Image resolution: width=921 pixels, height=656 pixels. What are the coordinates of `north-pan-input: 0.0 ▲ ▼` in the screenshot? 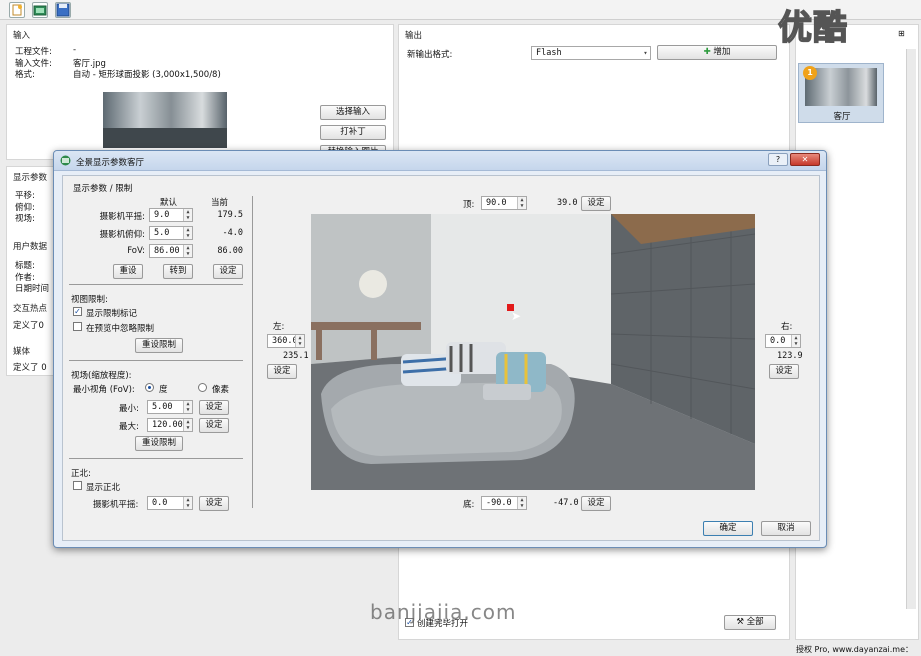 It's located at (170, 503).